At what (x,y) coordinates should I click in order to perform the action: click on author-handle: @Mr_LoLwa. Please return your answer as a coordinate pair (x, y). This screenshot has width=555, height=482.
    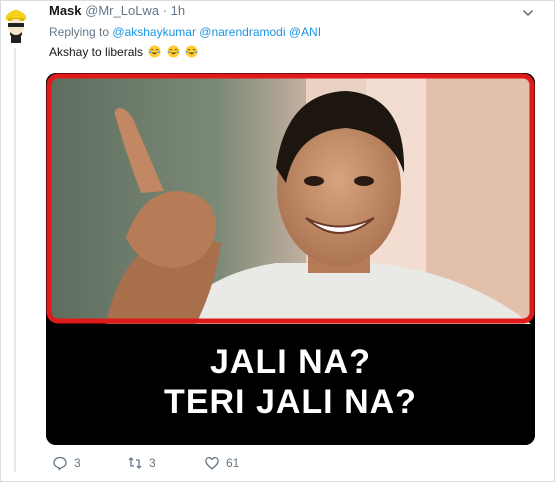
    Looking at the image, I should click on (122, 10).